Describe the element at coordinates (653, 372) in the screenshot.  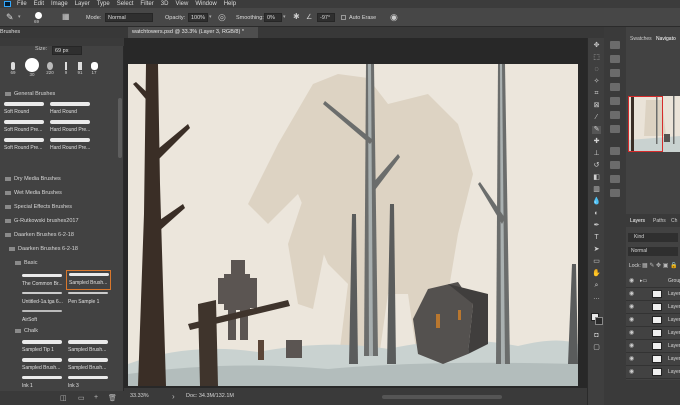
I see `layer-row: ◉Layer 6` at that location.